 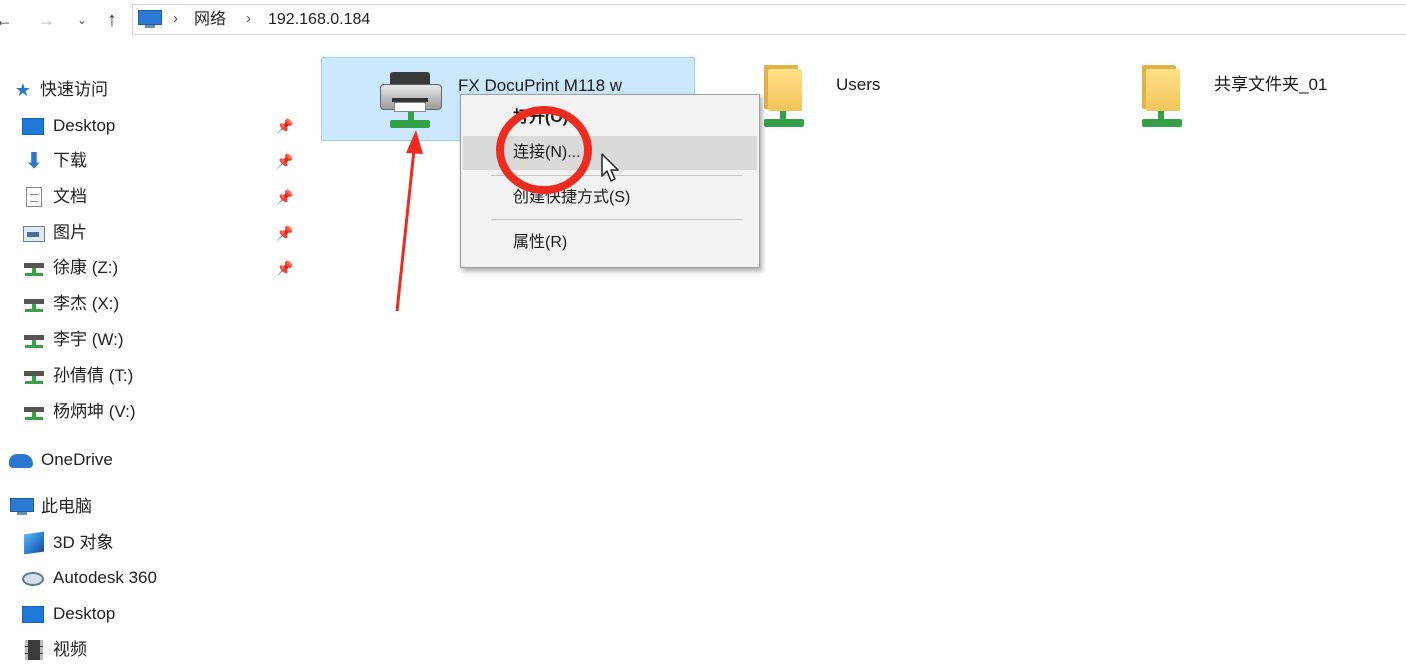 I want to click on menu-separator, so click(x=617, y=219).